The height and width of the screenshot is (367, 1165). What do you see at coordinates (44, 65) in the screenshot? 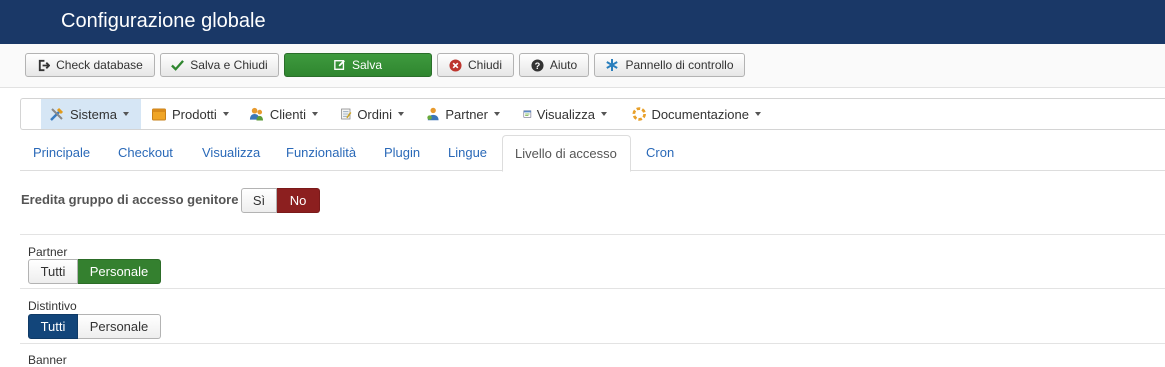
I see `sign-in-icon` at bounding box center [44, 65].